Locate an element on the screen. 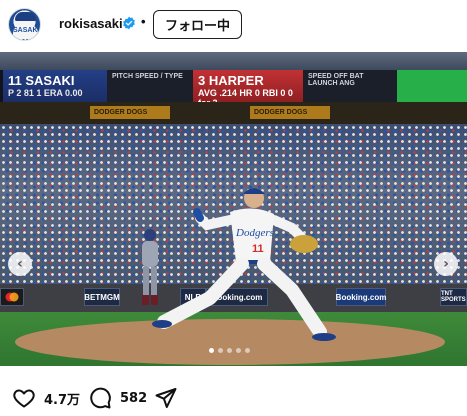 The height and width of the screenshot is (416, 467). send-icon is located at coordinates (166, 398).